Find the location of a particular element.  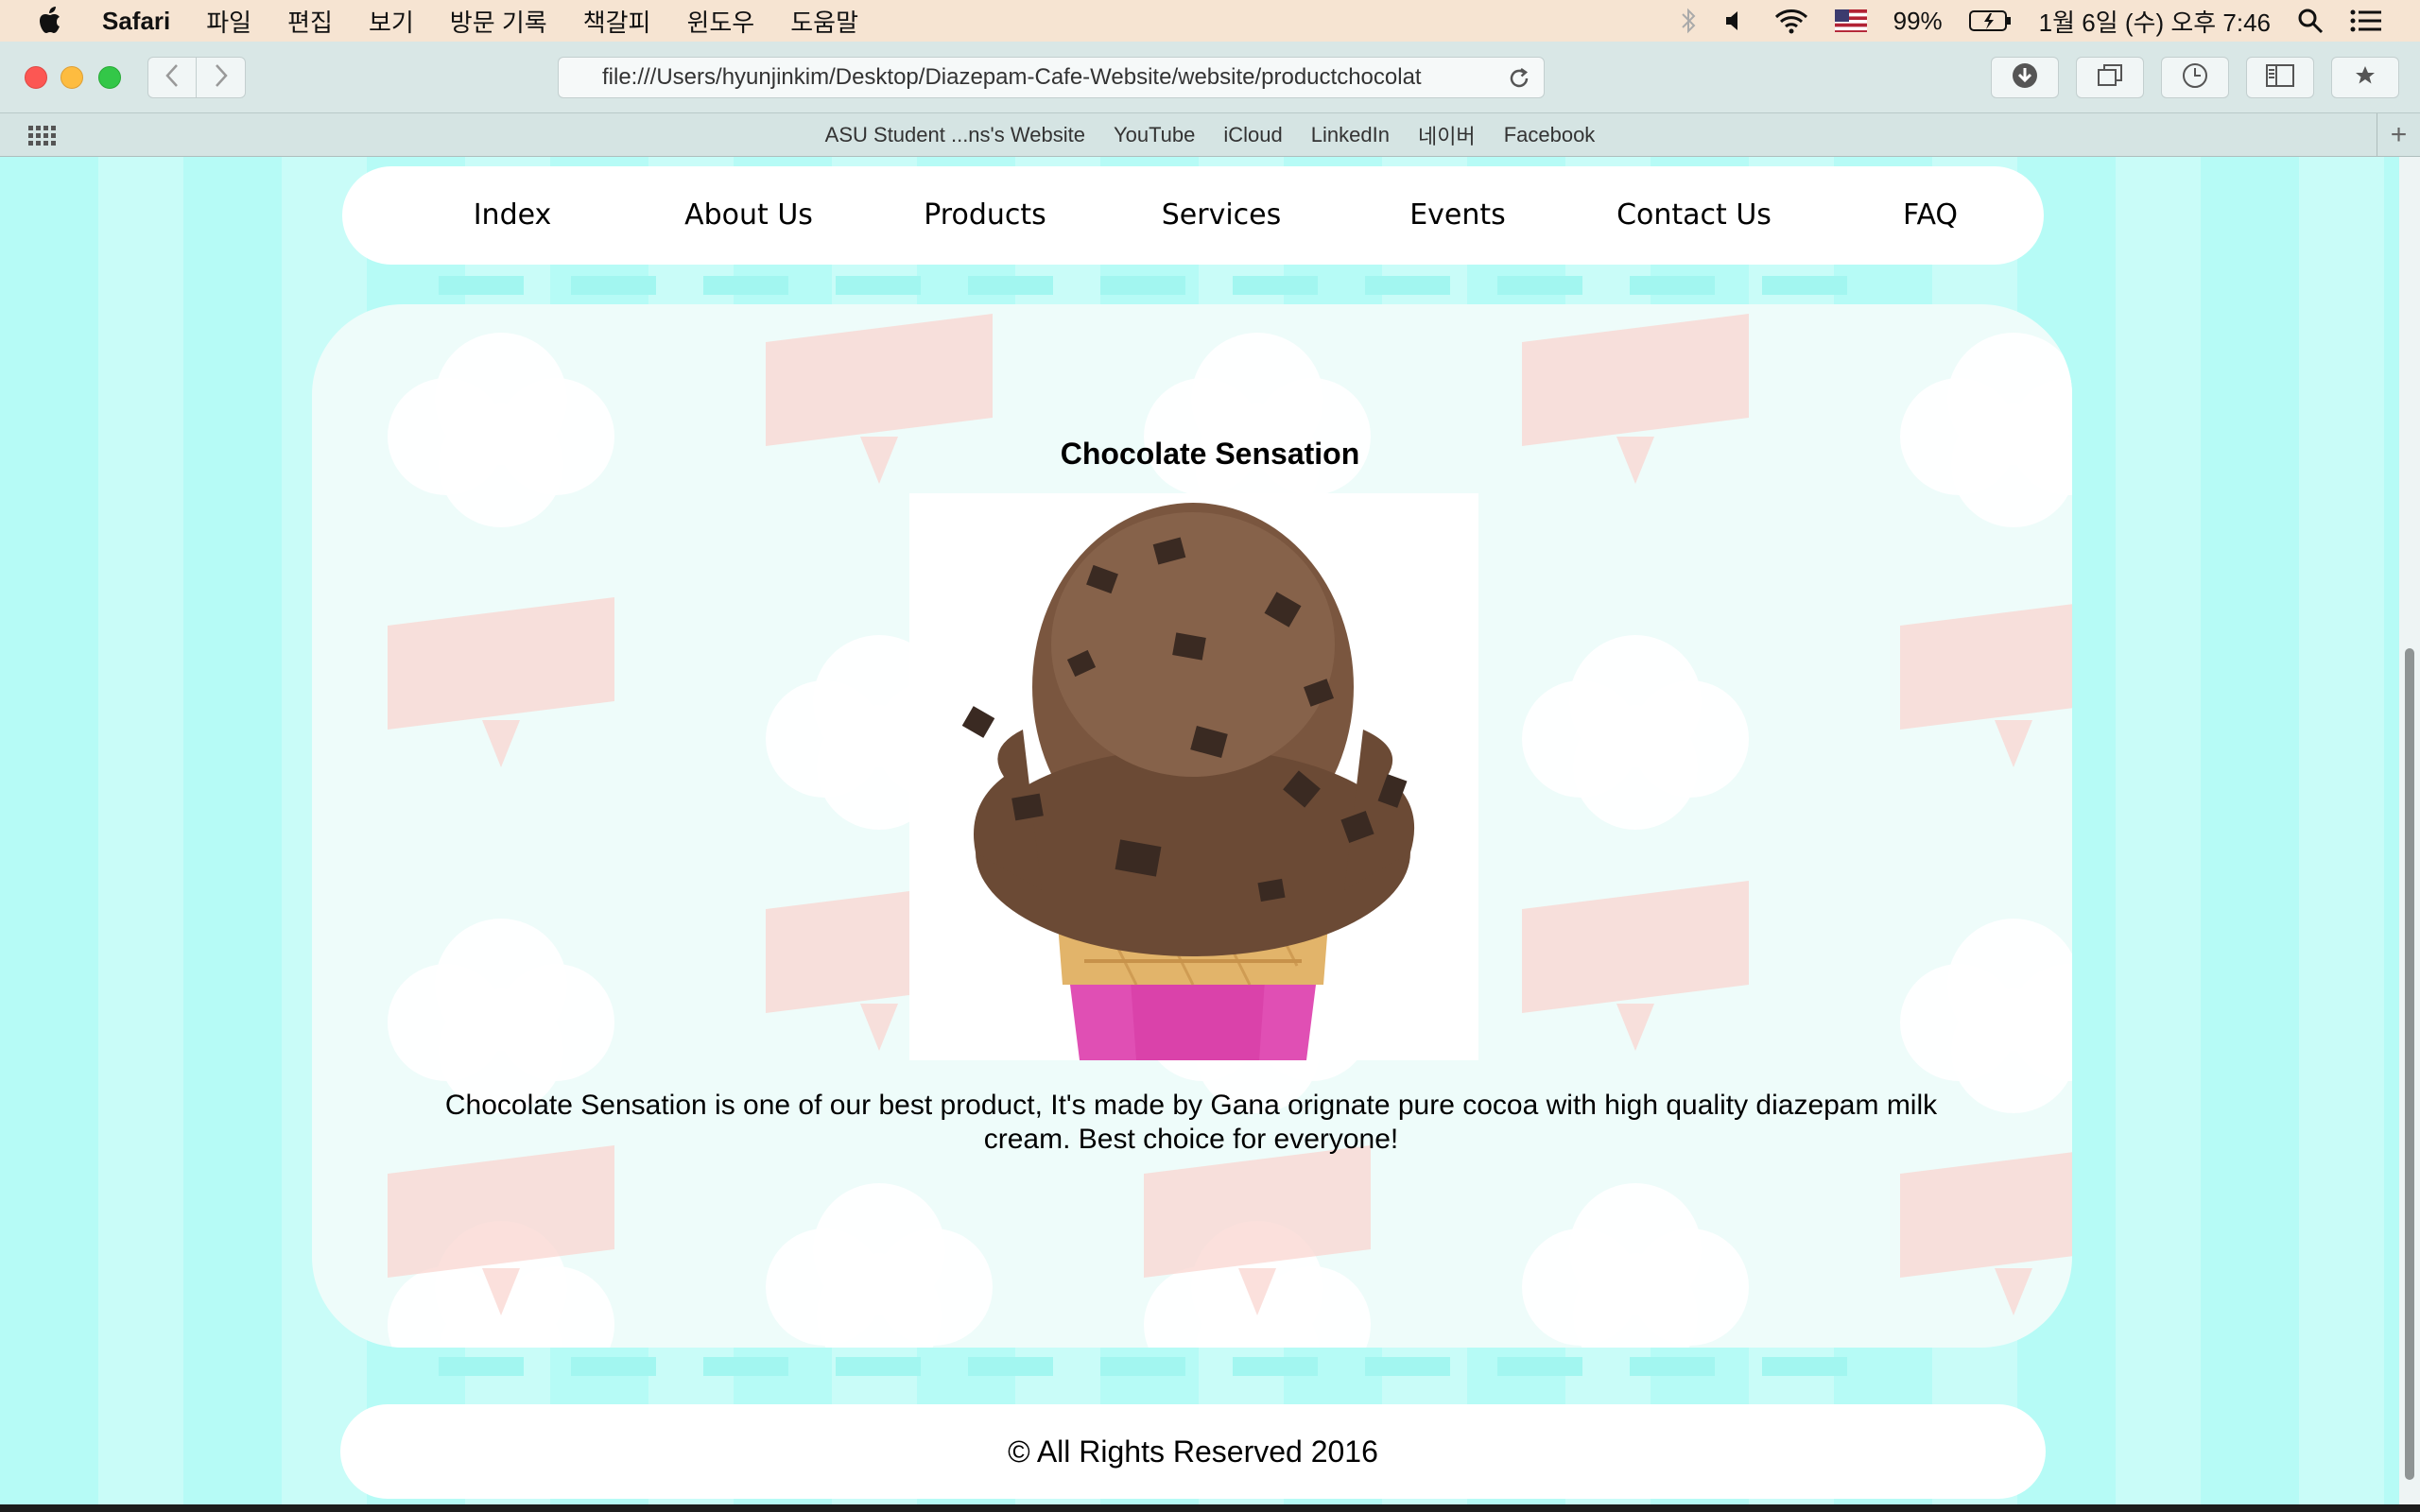

minimize-window-button is located at coordinates (71, 77).